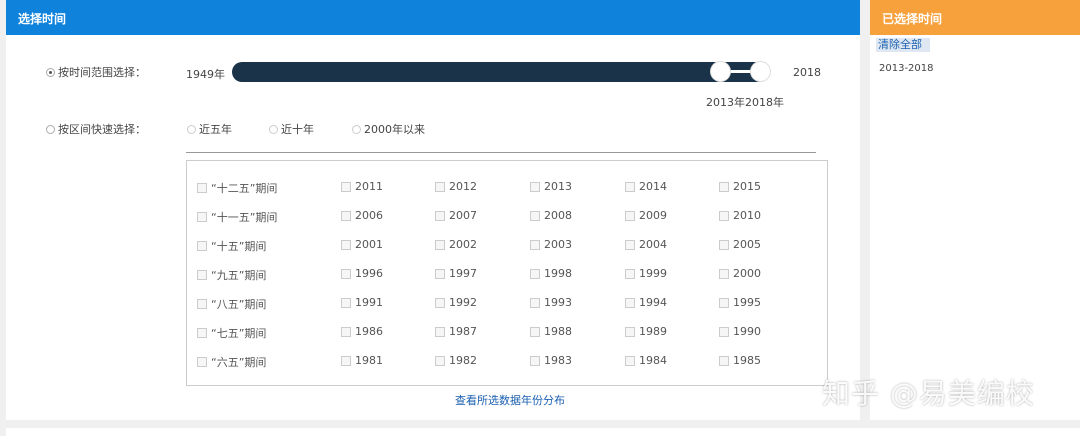 This screenshot has height=436, width=1080. I want to click on year-checkbox: 2003, so click(551, 244).